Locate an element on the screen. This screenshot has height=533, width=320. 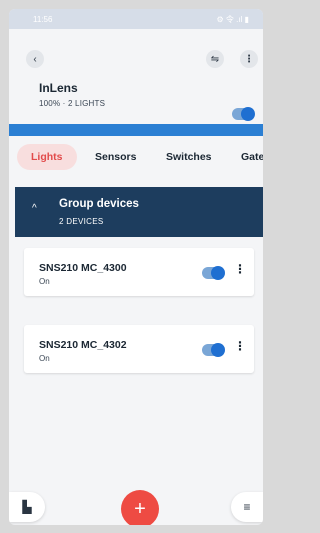
device-name: SNS210 MC_4300 is located at coordinates (83, 268).